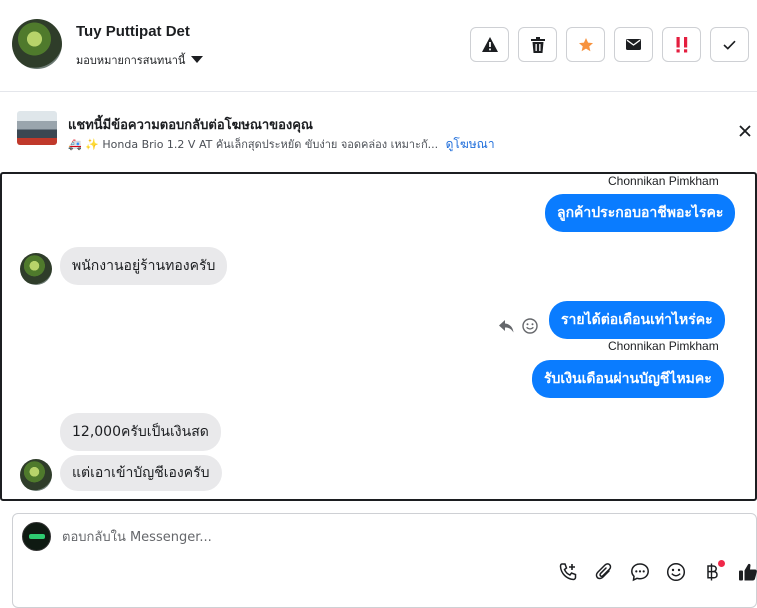 Image resolution: width=757 pixels, height=608 pixels. What do you see at coordinates (637, 320) in the screenshot?
I see `outgoing-message: รายได้ต่อเดือนเท่าไหร่คะ` at bounding box center [637, 320].